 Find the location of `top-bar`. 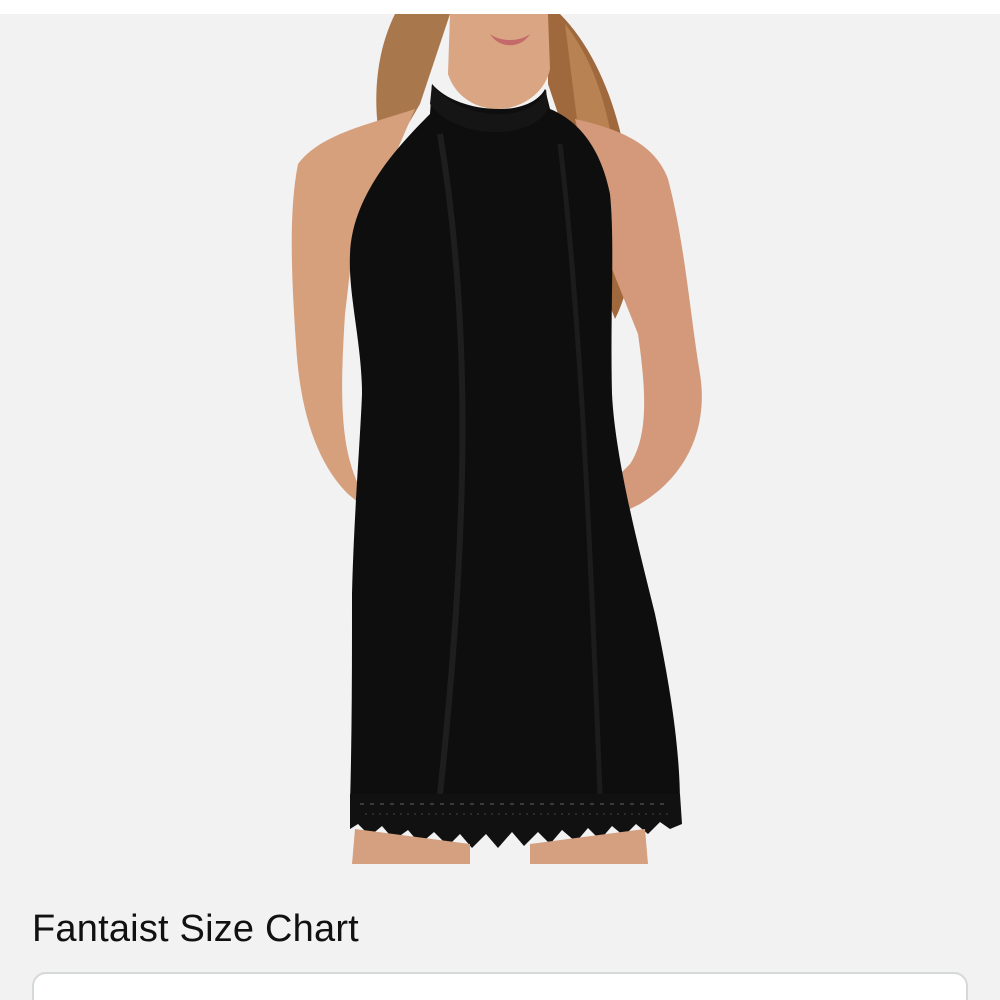

top-bar is located at coordinates (500, 7).